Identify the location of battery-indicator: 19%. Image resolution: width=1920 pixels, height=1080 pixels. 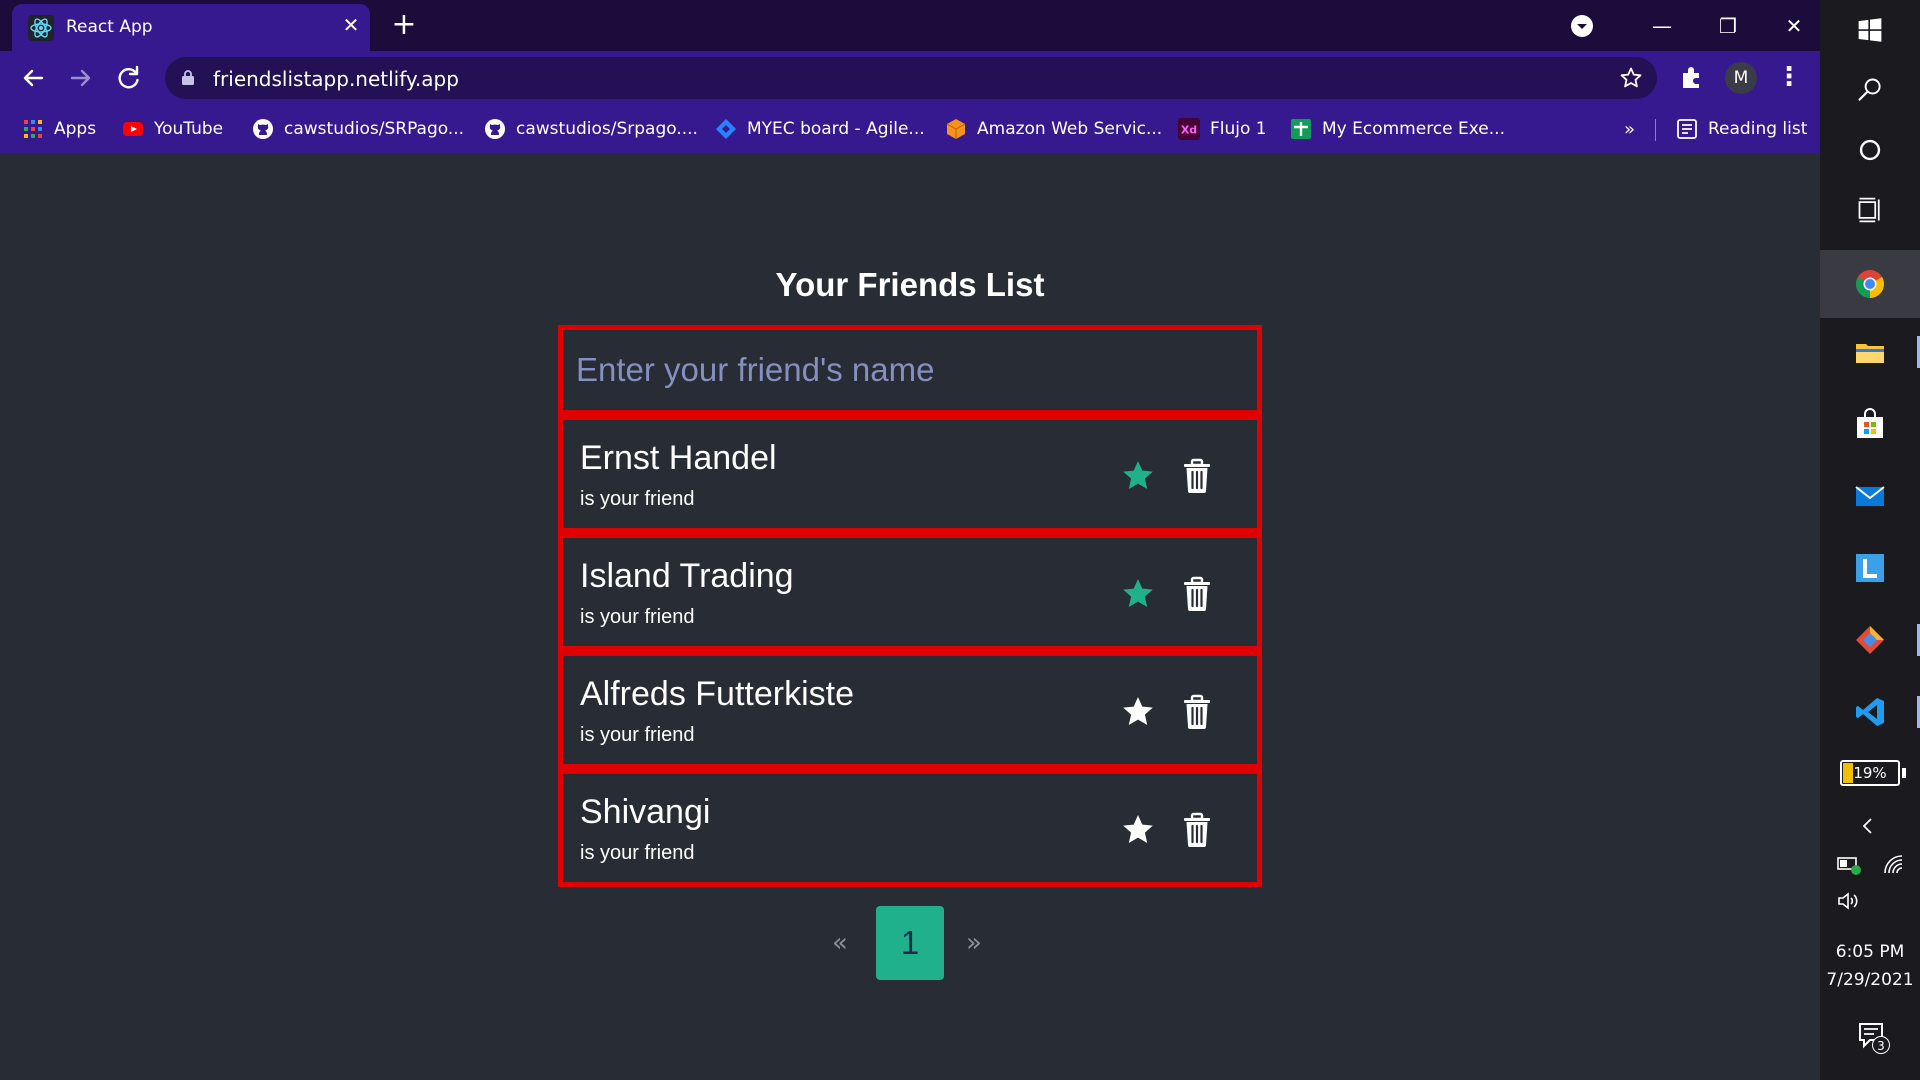
(1873, 773).